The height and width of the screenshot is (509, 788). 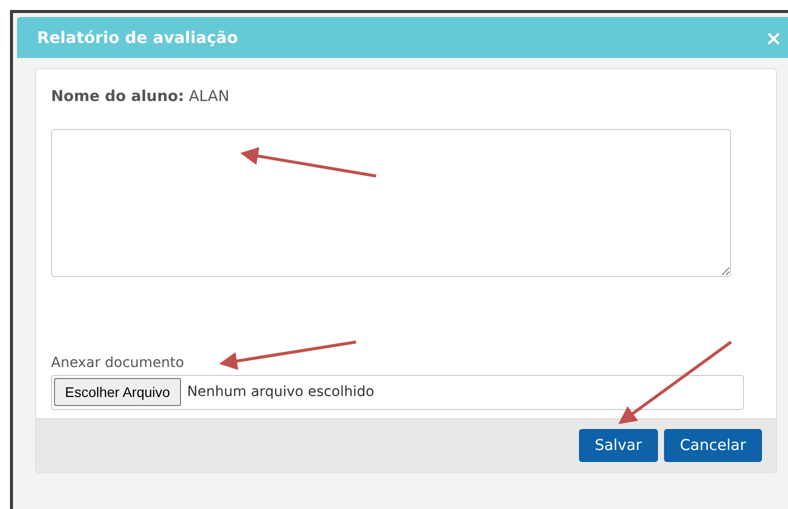 What do you see at coordinates (137, 37) in the screenshot?
I see `dialog-title: Relatório de avaliação` at bounding box center [137, 37].